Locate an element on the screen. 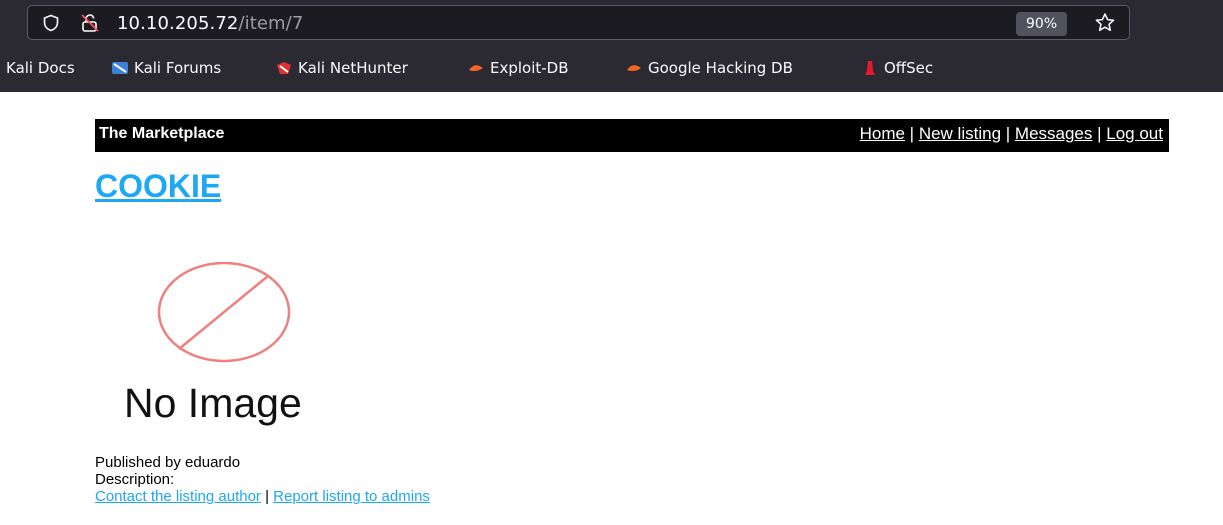 This screenshot has height=525, width=1223. bookmark-offsec: OffSec is located at coordinates (897, 68).